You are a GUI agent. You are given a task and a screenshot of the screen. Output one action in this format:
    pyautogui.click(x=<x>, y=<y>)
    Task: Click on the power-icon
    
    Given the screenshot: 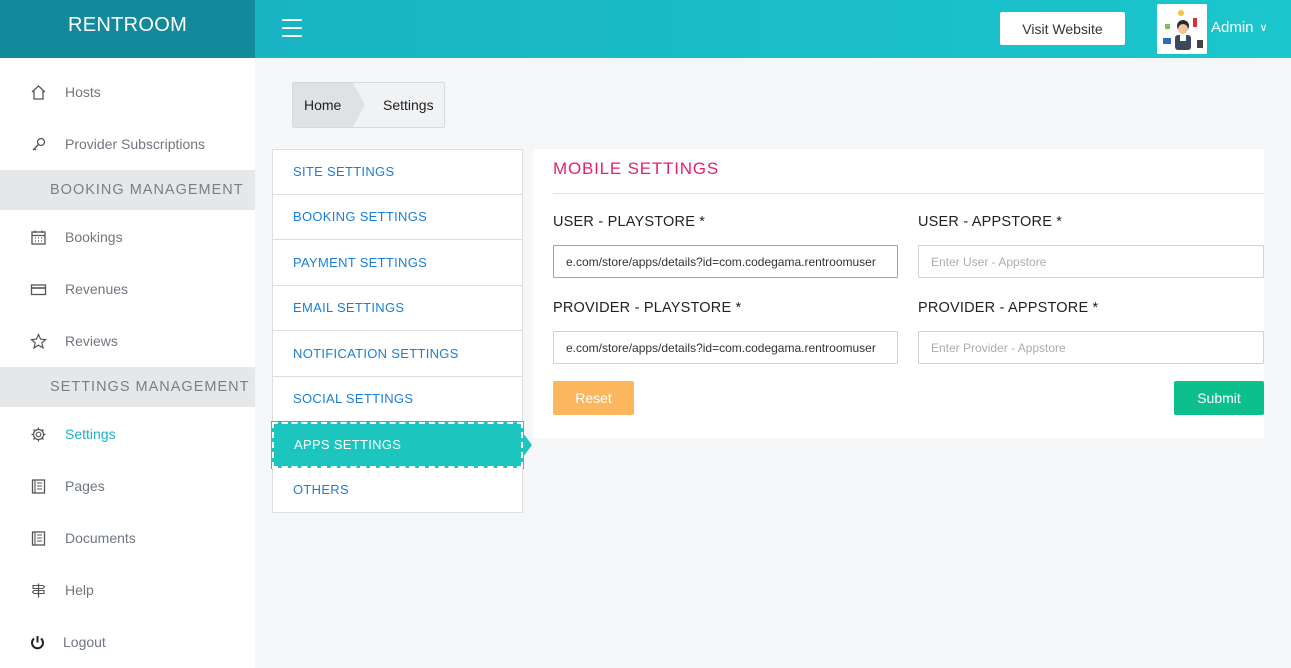 What is the action you would take?
    pyautogui.click(x=37, y=642)
    